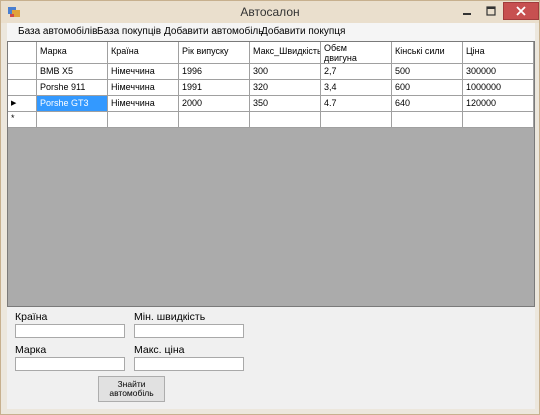 The width and height of the screenshot is (540, 415). Describe the element at coordinates (72, 88) in the screenshot. I see `cell-brand: Porshe 911` at that location.